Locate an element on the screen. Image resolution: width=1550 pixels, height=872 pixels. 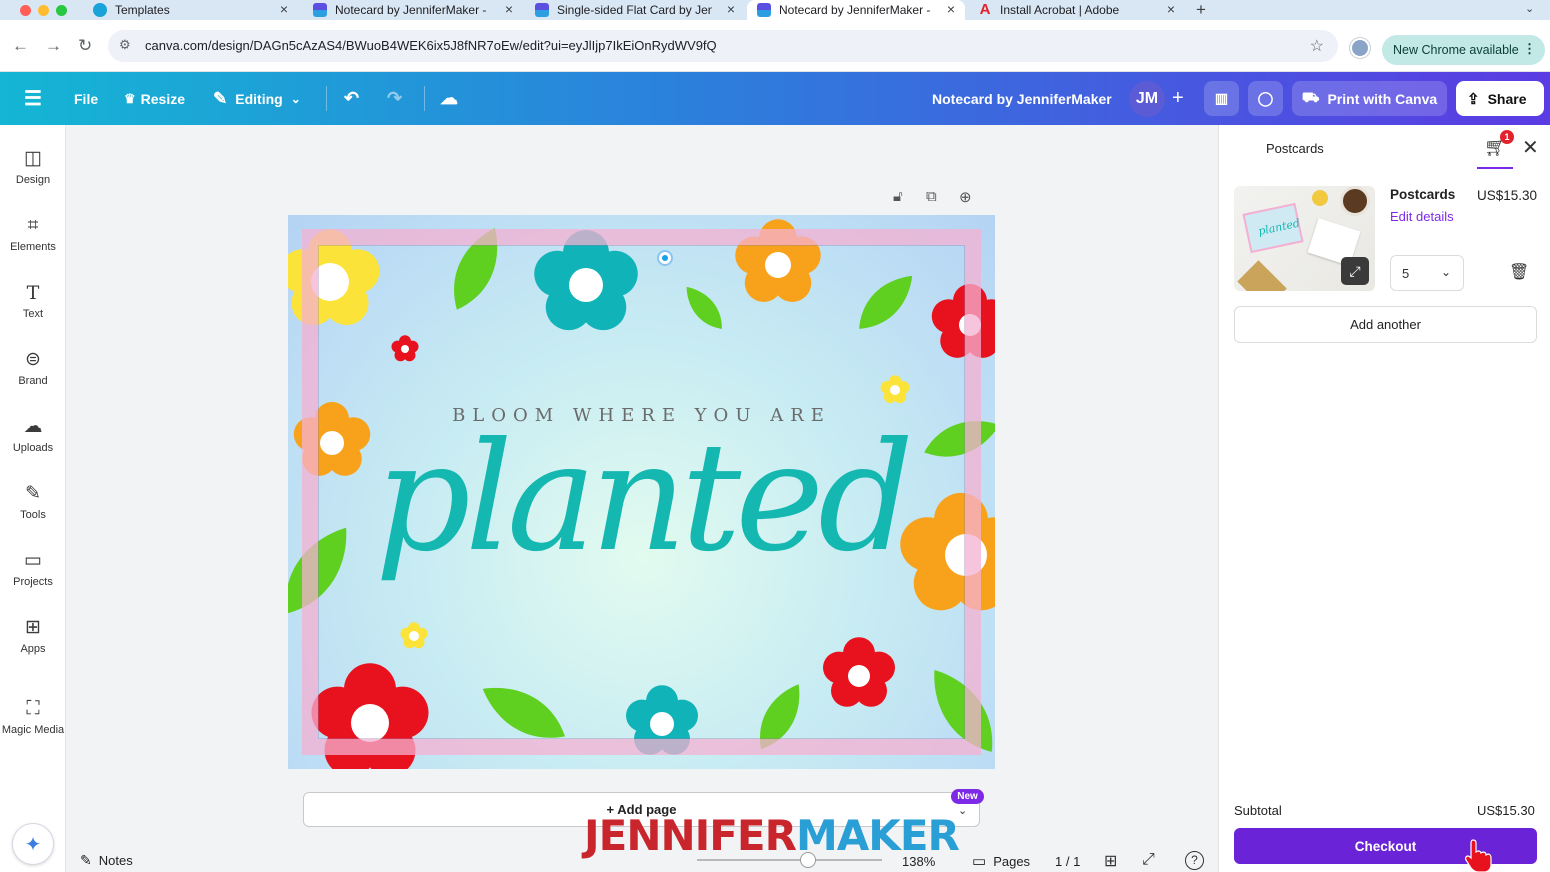
sidebar-item-uploads: ☁ Uploads is located at coordinates (33, 443).